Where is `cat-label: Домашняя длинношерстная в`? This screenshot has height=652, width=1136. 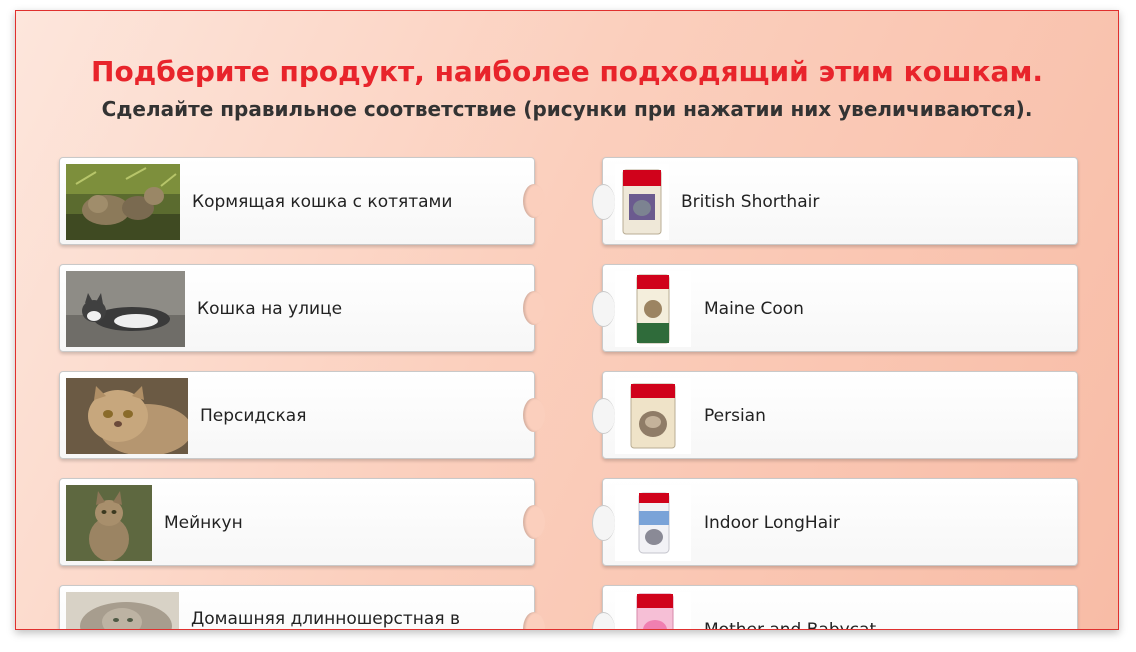
cat-label: Домашняя длинношерстная в is located at coordinates (325, 619).